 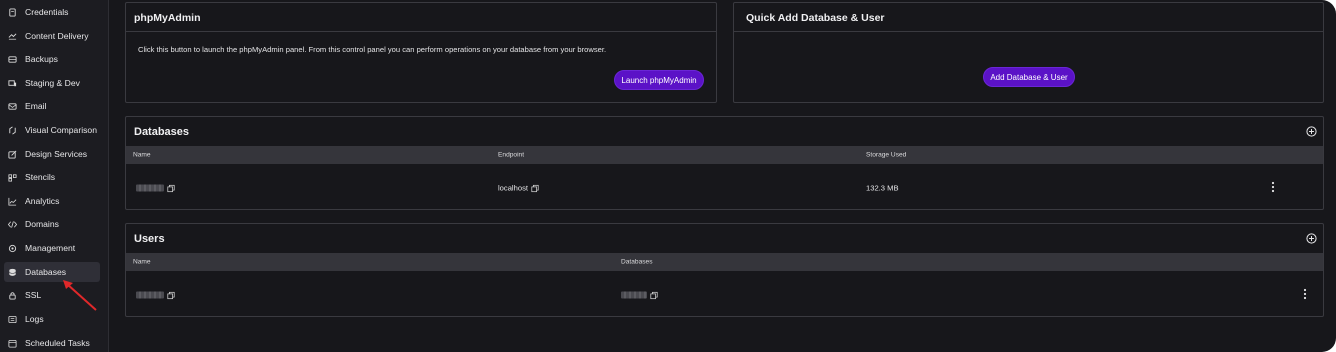 What do you see at coordinates (1029, 77) in the screenshot?
I see `add-database-user-button: Add Database & User` at bounding box center [1029, 77].